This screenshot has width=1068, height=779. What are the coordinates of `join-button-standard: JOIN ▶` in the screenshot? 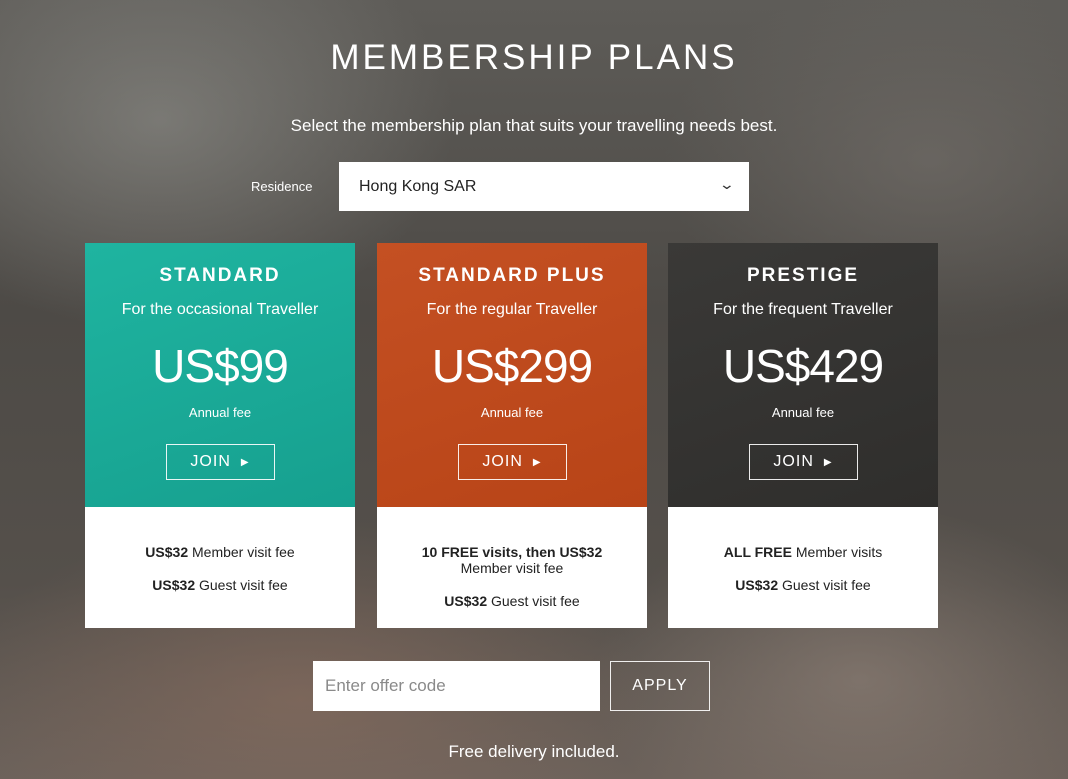 It's located at (220, 462).